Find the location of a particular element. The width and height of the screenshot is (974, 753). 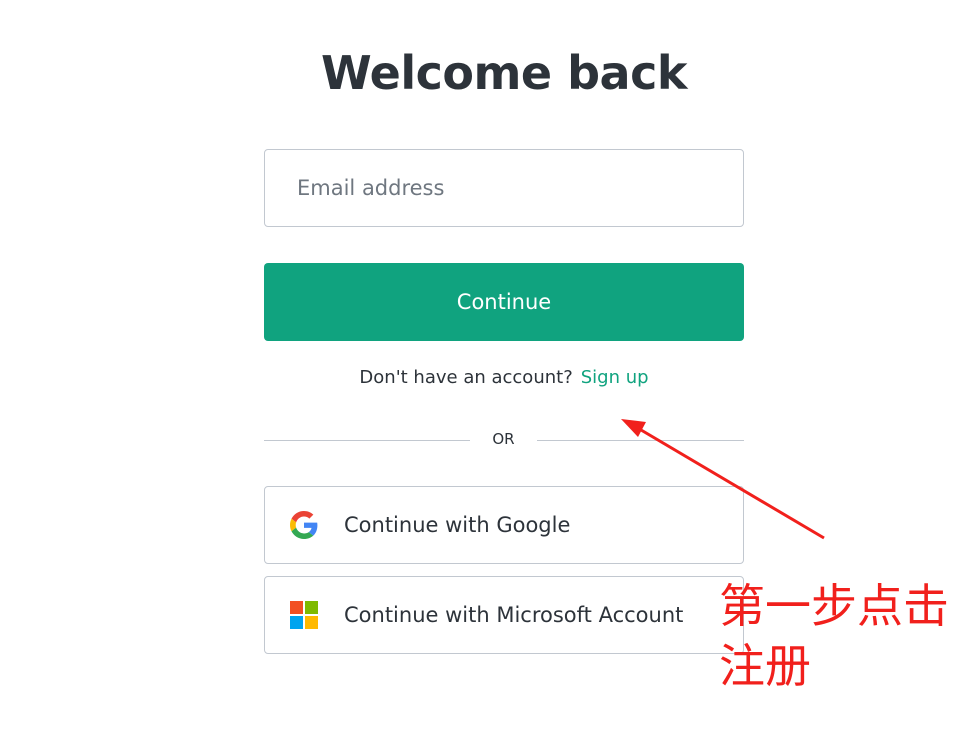

continue-with-microsoft-button: Continue with Microsoft Account is located at coordinates (504, 615).